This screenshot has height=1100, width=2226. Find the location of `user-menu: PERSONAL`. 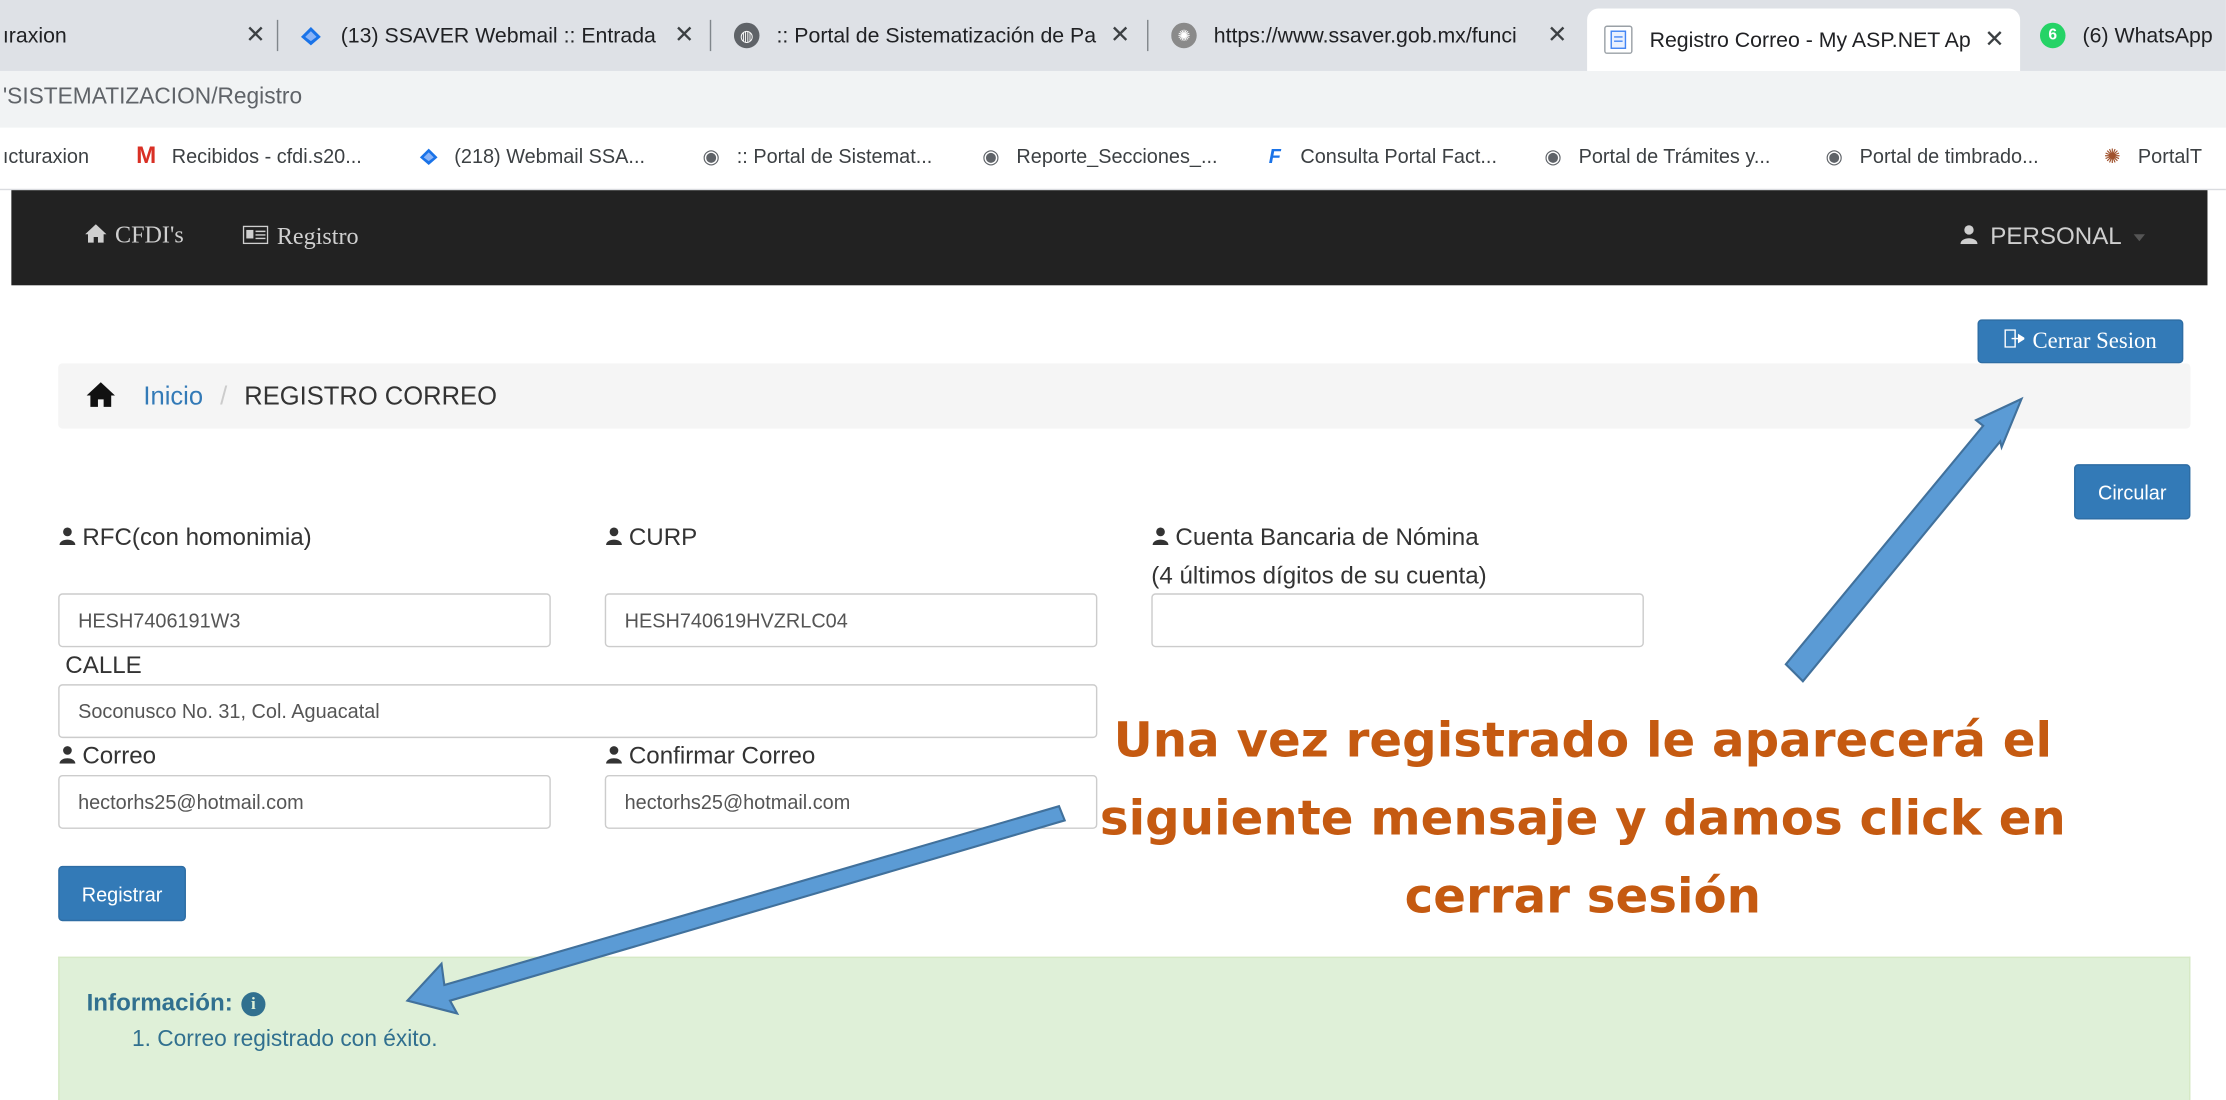

user-menu: PERSONAL is located at coordinates (2052, 236).